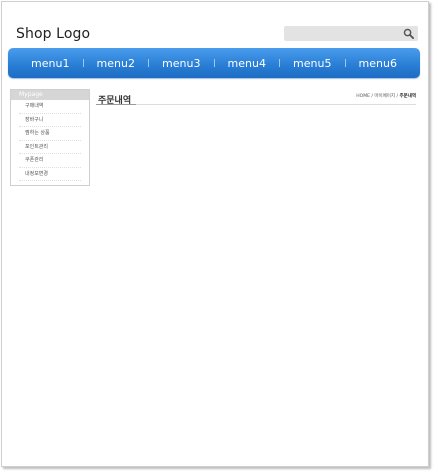 The height and width of the screenshot is (472, 434). I want to click on sidebar-item-orders: 구매내역, so click(50, 107).